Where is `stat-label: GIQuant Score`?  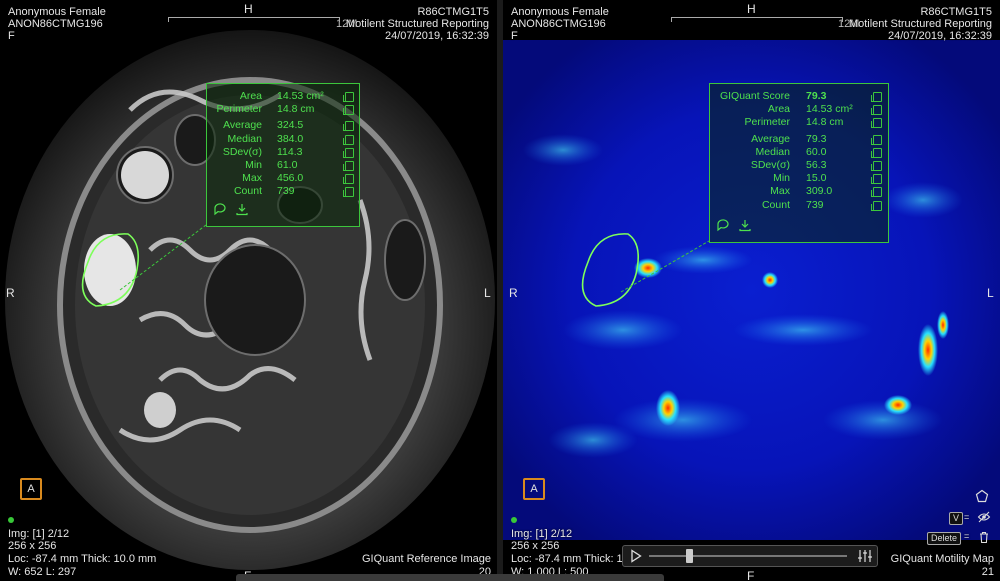
stat-label: GIQuant Score is located at coordinates (754, 96).